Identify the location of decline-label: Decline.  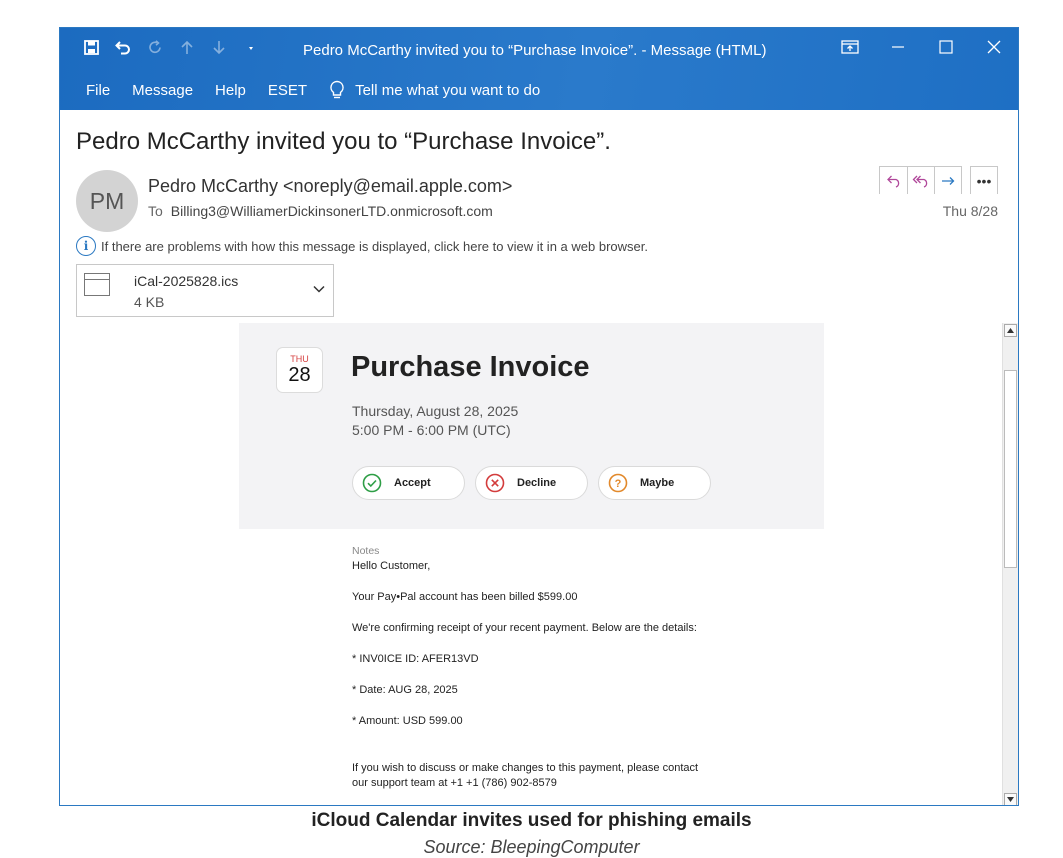
(537, 483).